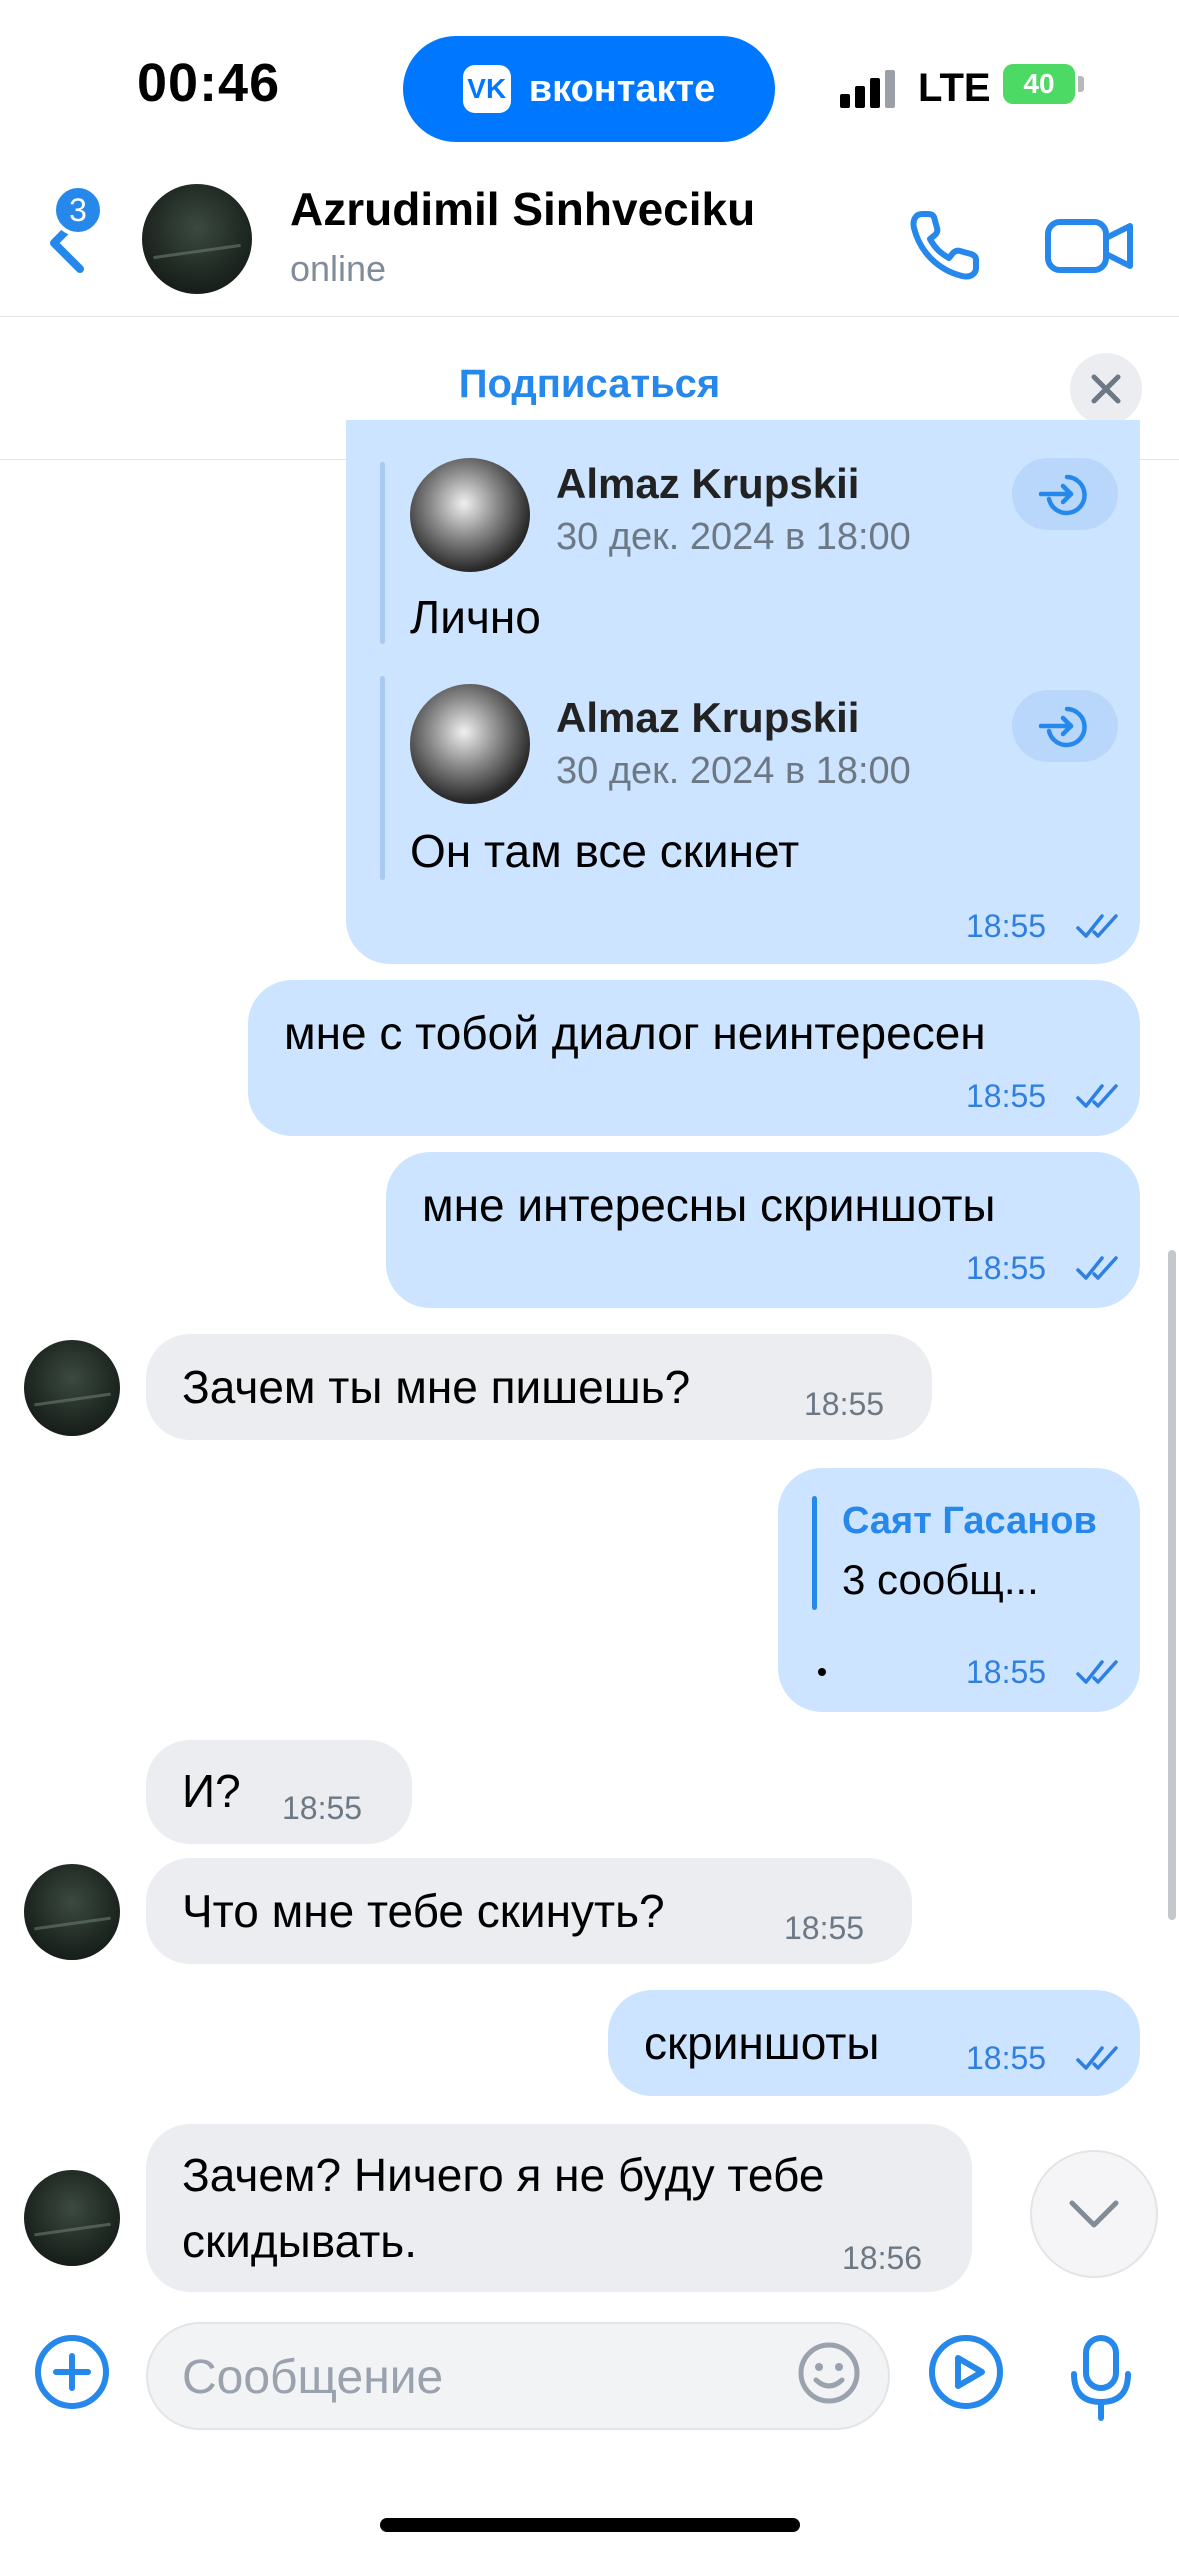  I want to click on vk-logo-icon: VK, so click(486, 89).